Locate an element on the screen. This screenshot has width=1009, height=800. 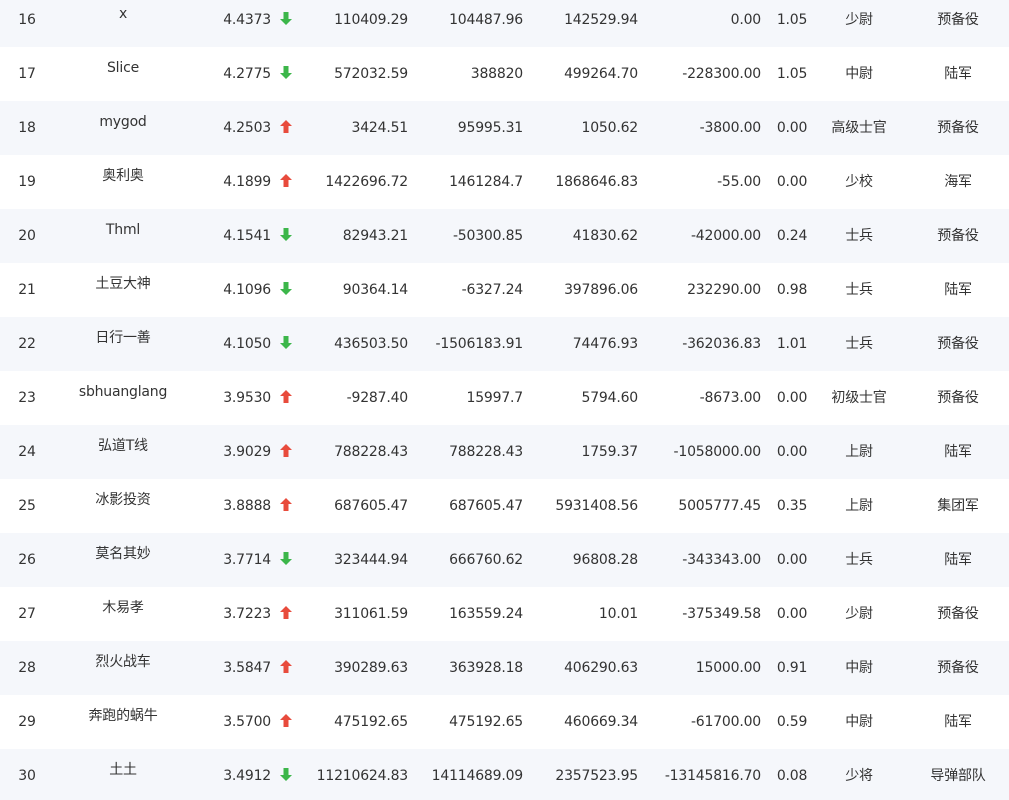
name-cell: sbhuanglang is located at coordinates (123, 398).